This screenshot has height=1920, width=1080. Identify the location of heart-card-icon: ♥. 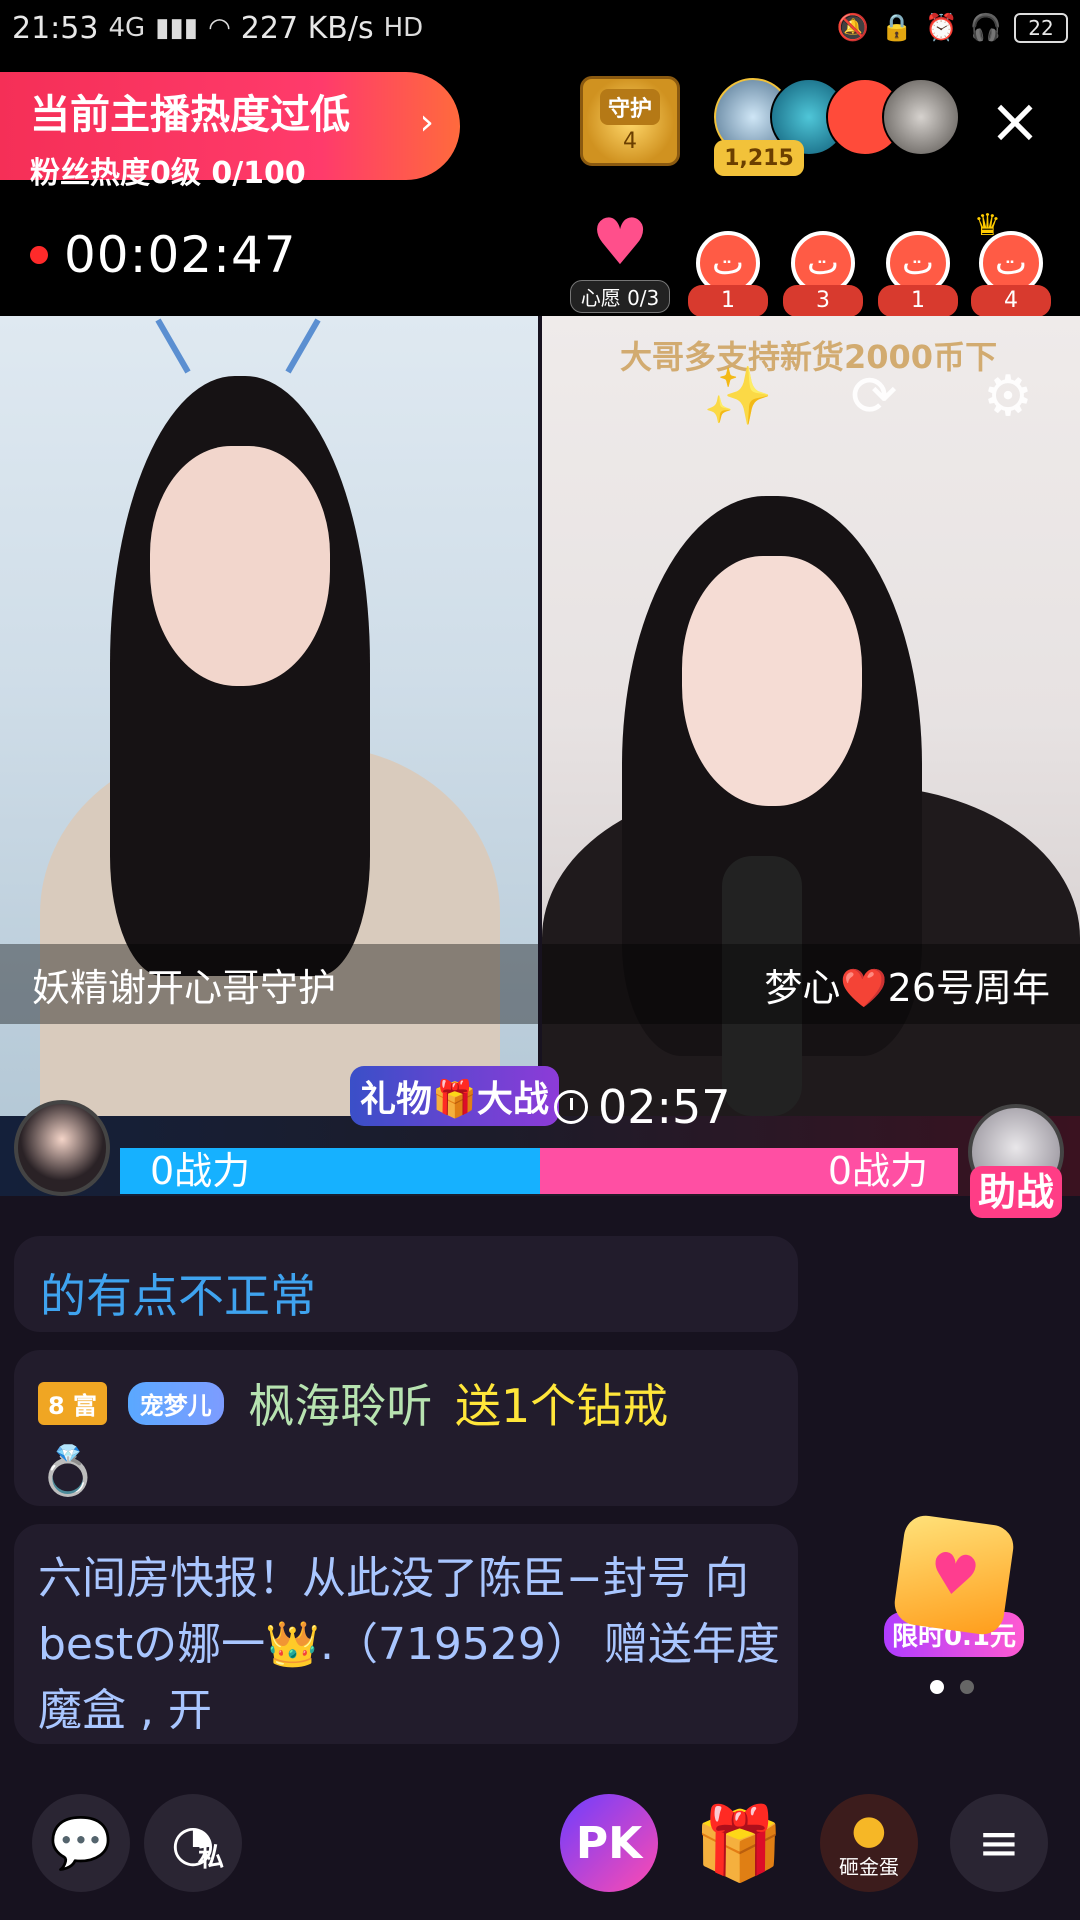
(954, 1575).